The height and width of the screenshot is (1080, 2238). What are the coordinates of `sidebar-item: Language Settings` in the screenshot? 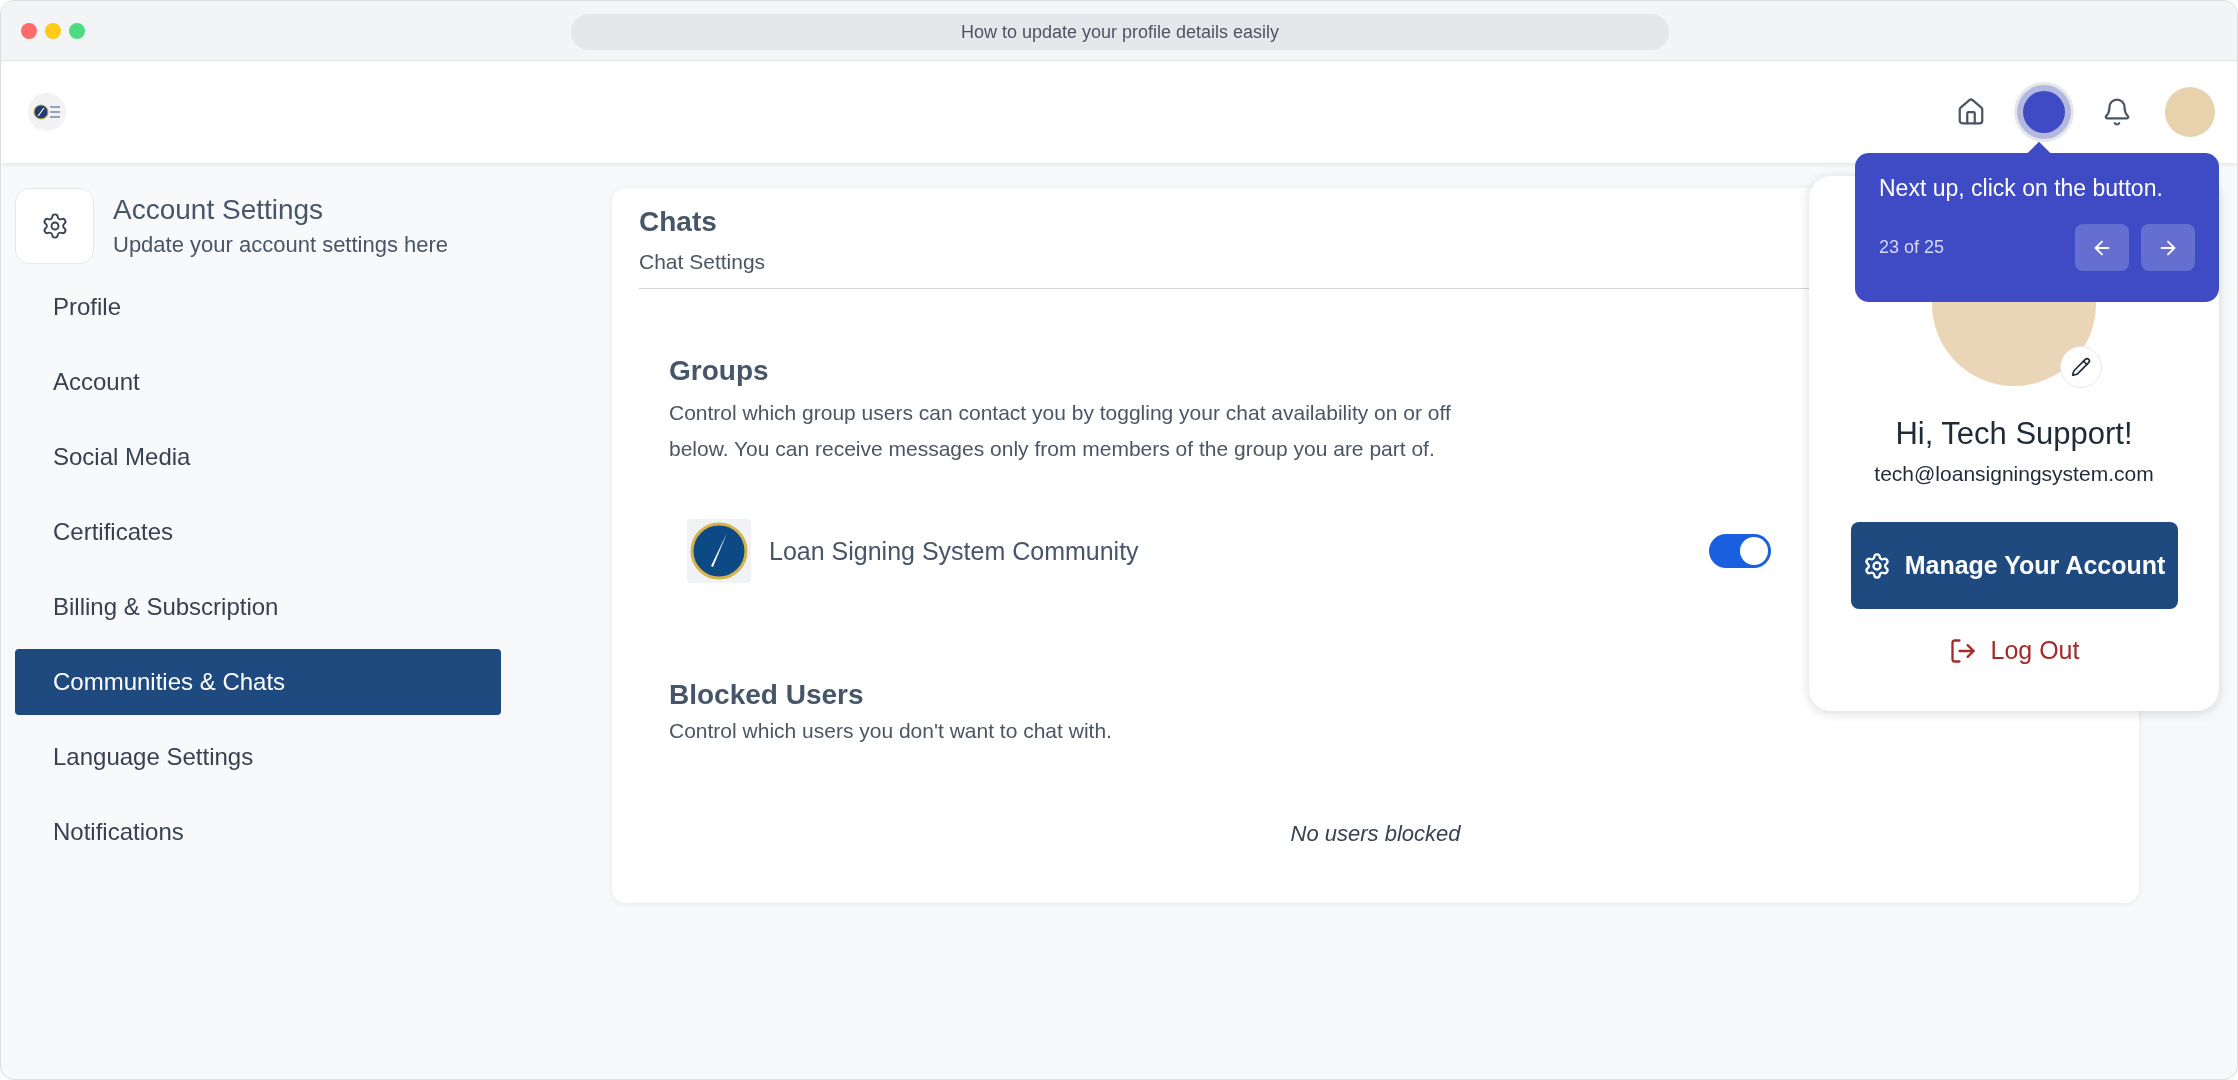 It's located at (258, 757).